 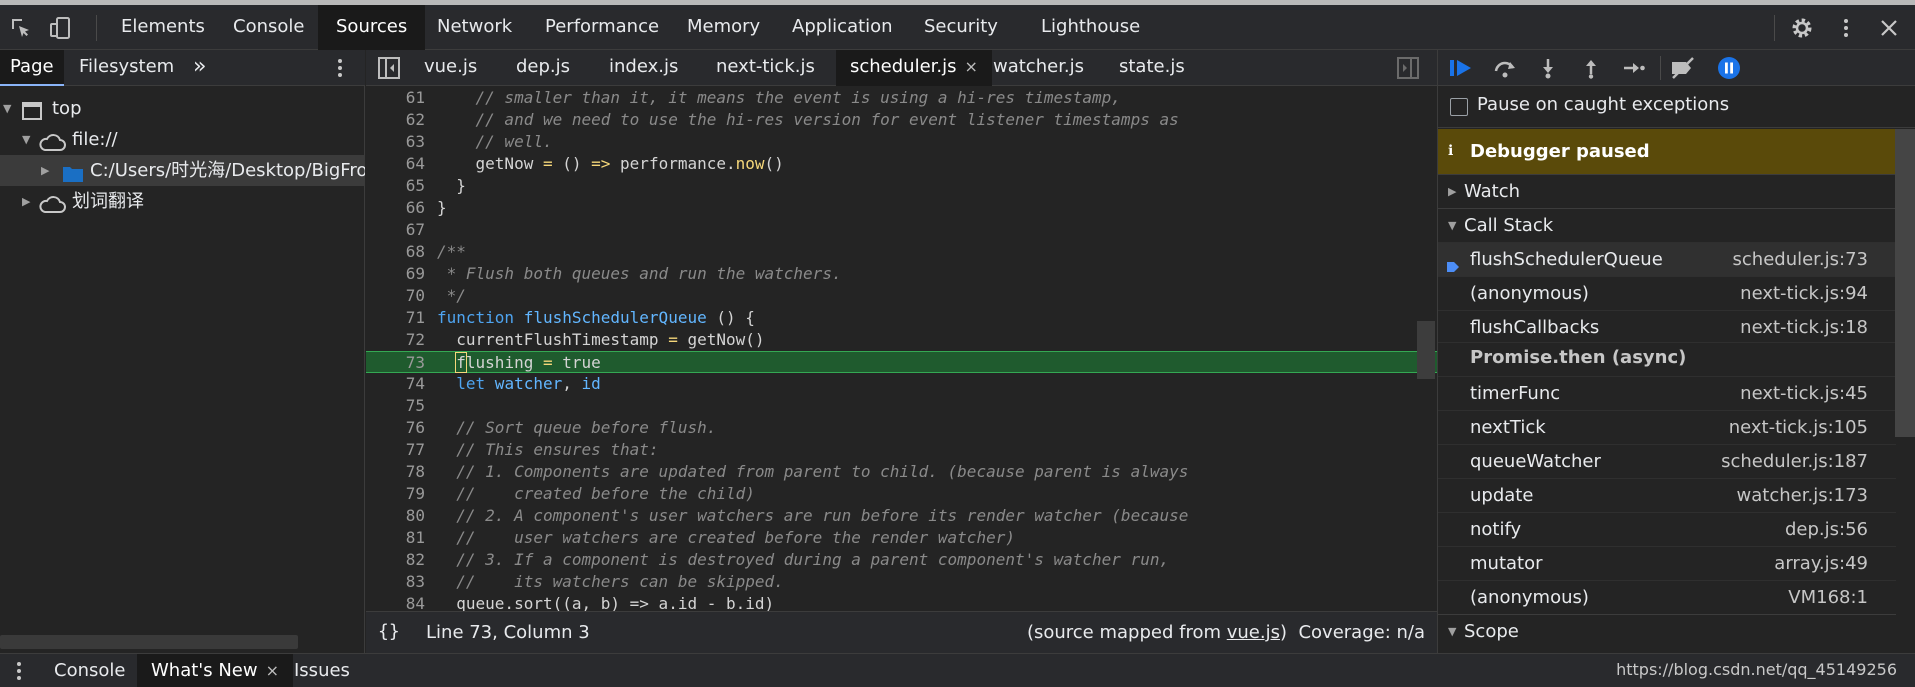 What do you see at coordinates (1591, 68) in the screenshot?
I see `step-out-icon` at bounding box center [1591, 68].